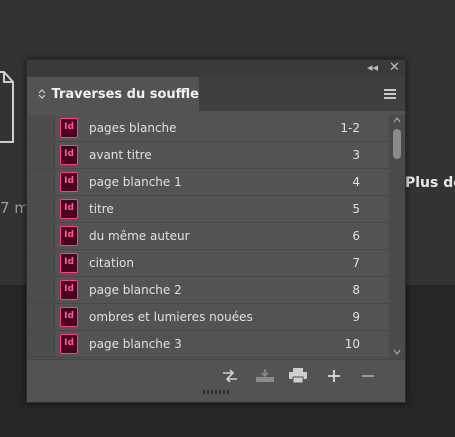  I want to click on list-item: Id page blanche 2 8, so click(208, 290).